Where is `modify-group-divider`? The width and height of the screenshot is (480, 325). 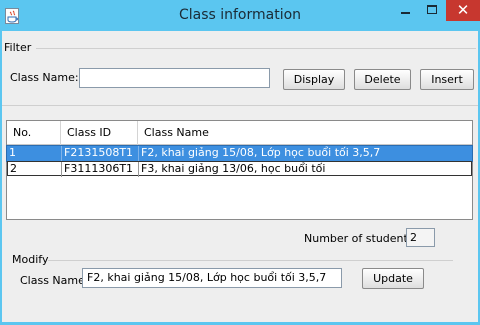 modify-group-divider is located at coordinates (250, 260).